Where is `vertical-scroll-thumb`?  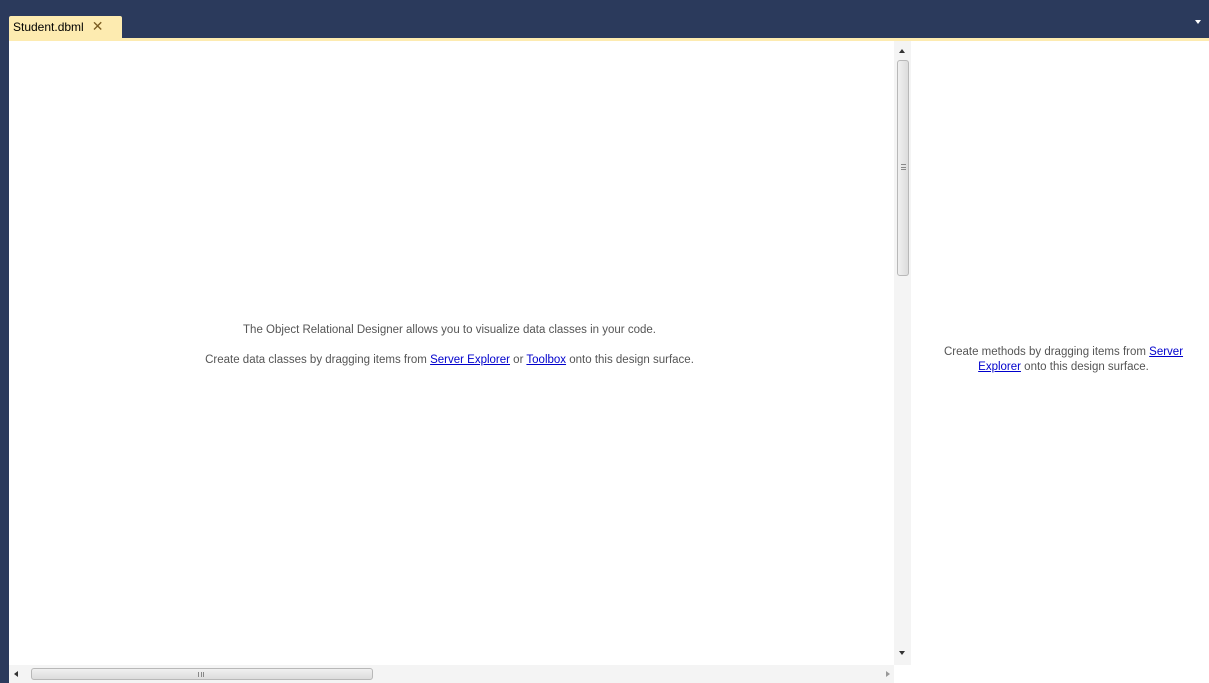
vertical-scroll-thumb is located at coordinates (903, 168).